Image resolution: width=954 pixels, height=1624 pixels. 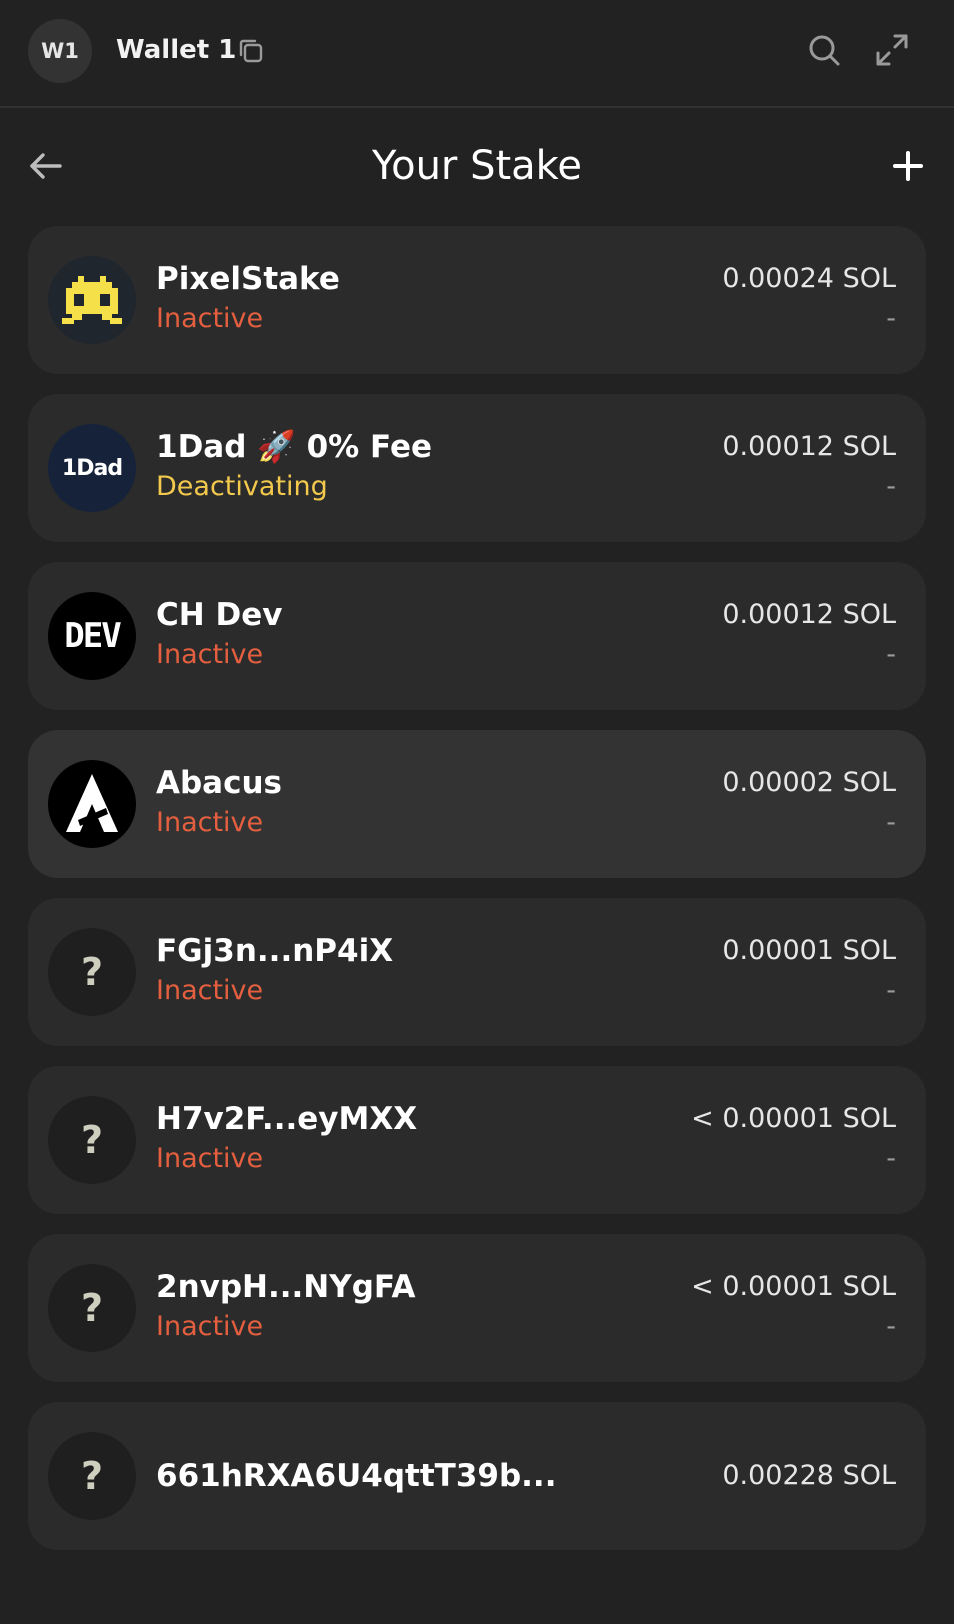 I want to click on stake-amount: 0.00228 SOL, so click(x=809, y=1475).